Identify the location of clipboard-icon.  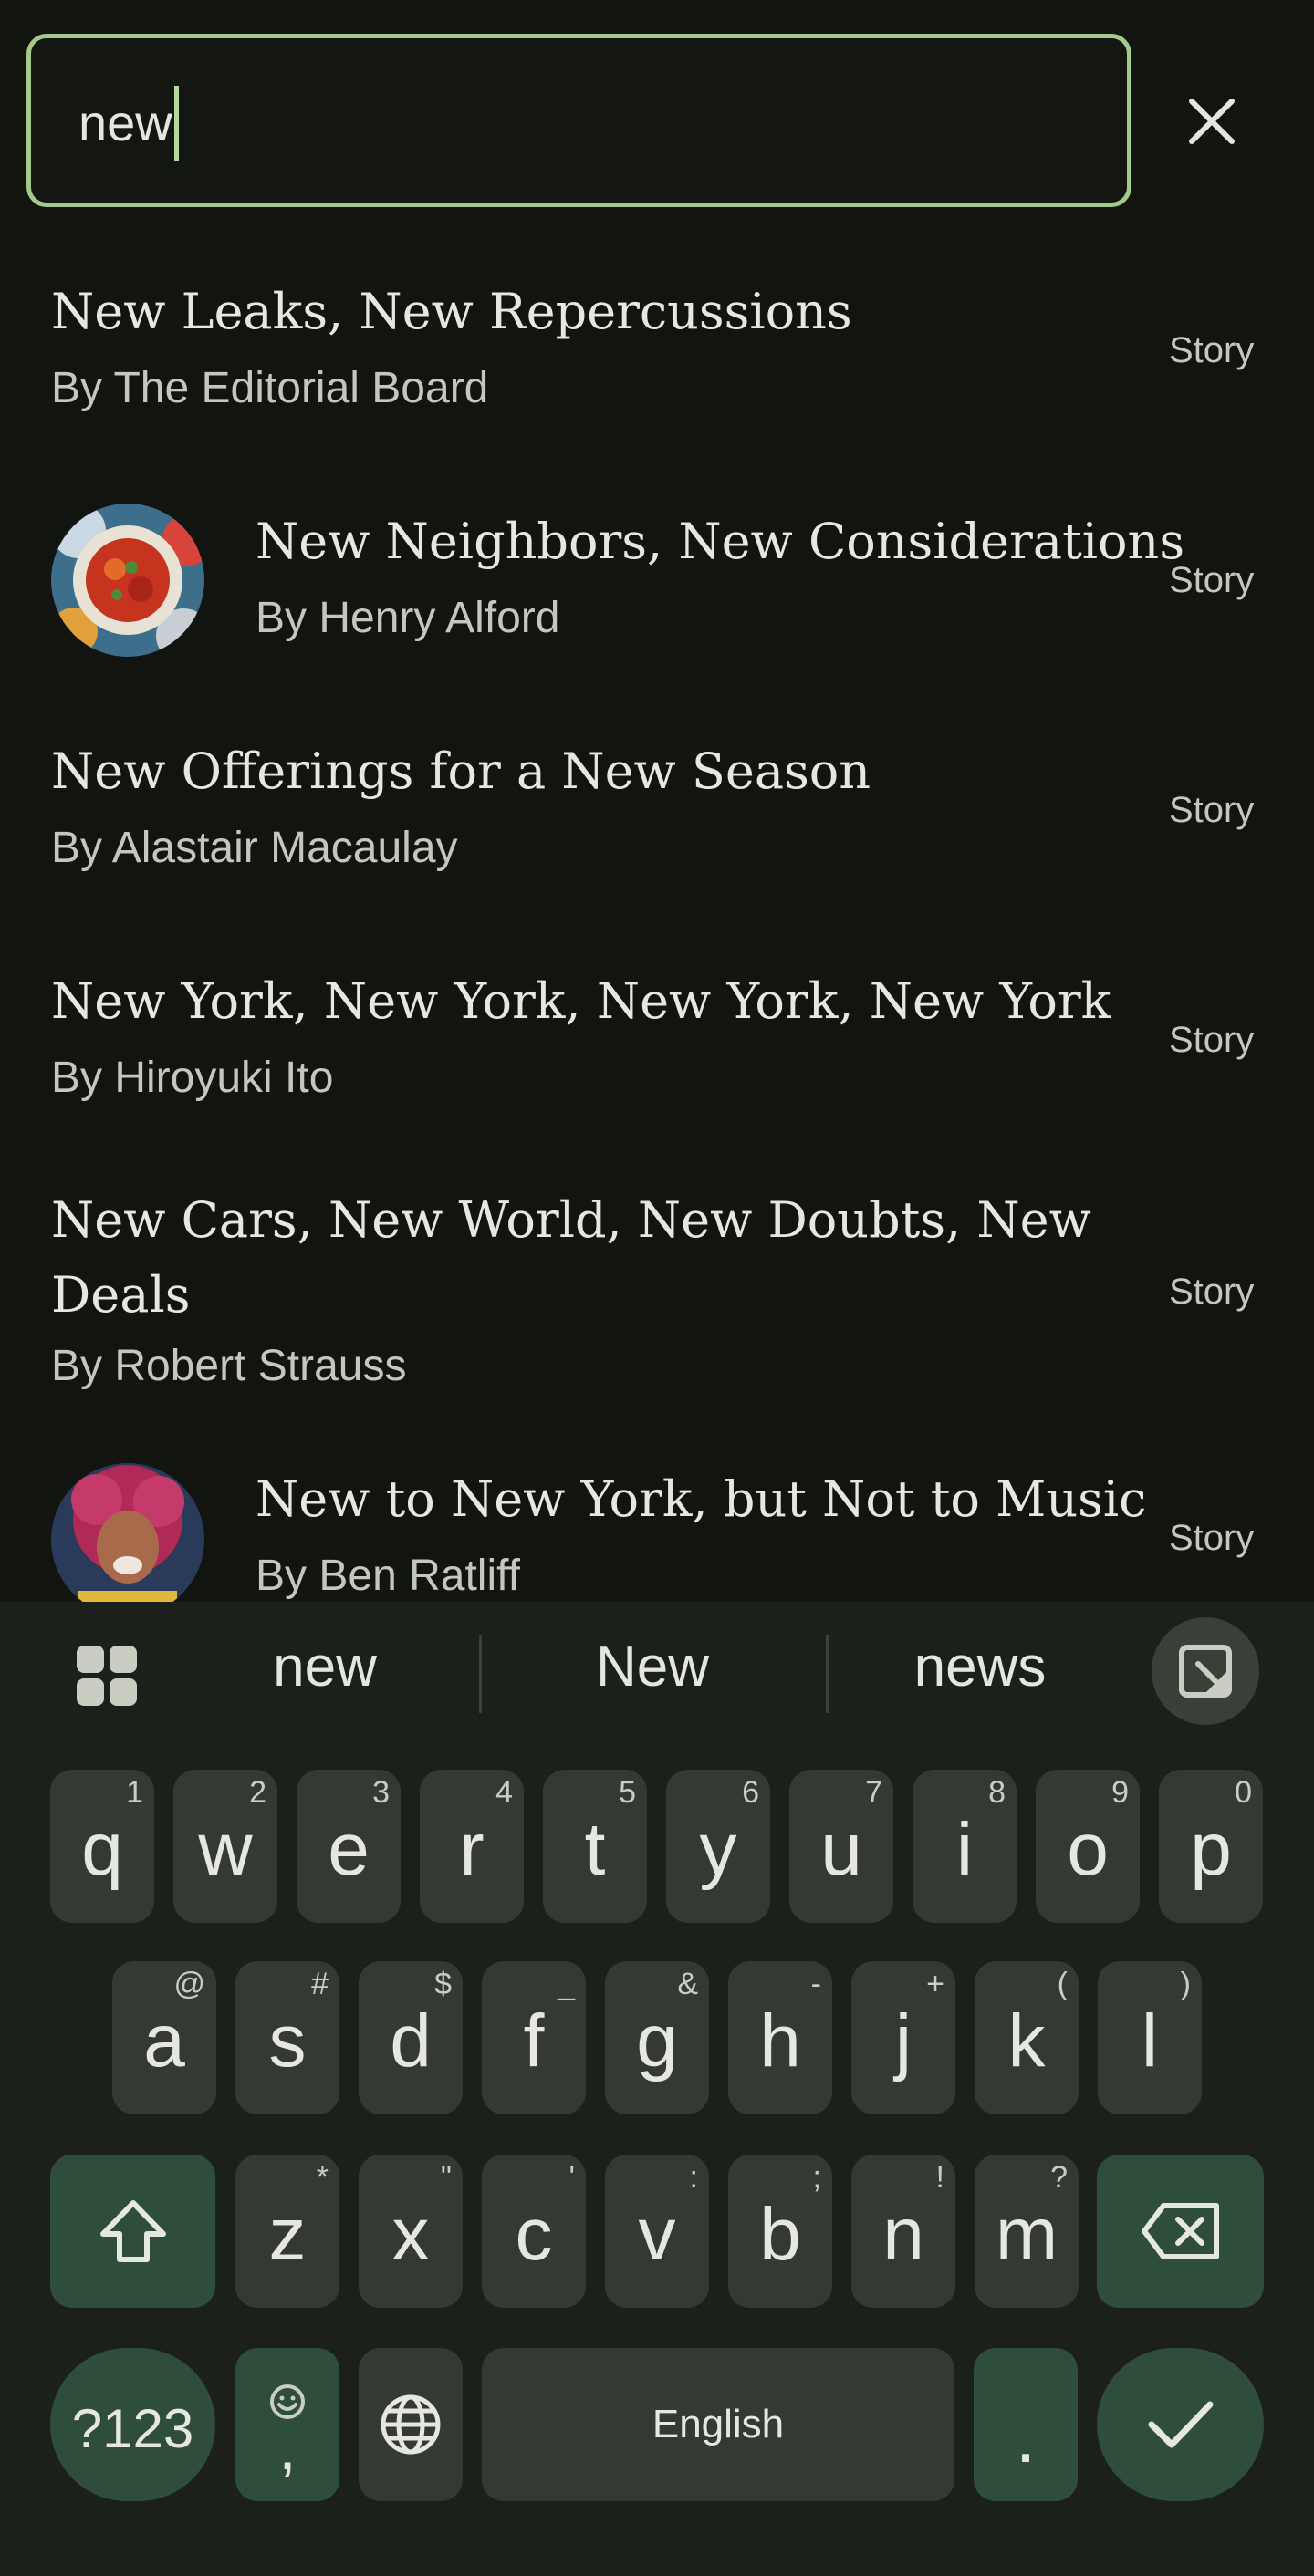
(1205, 1672).